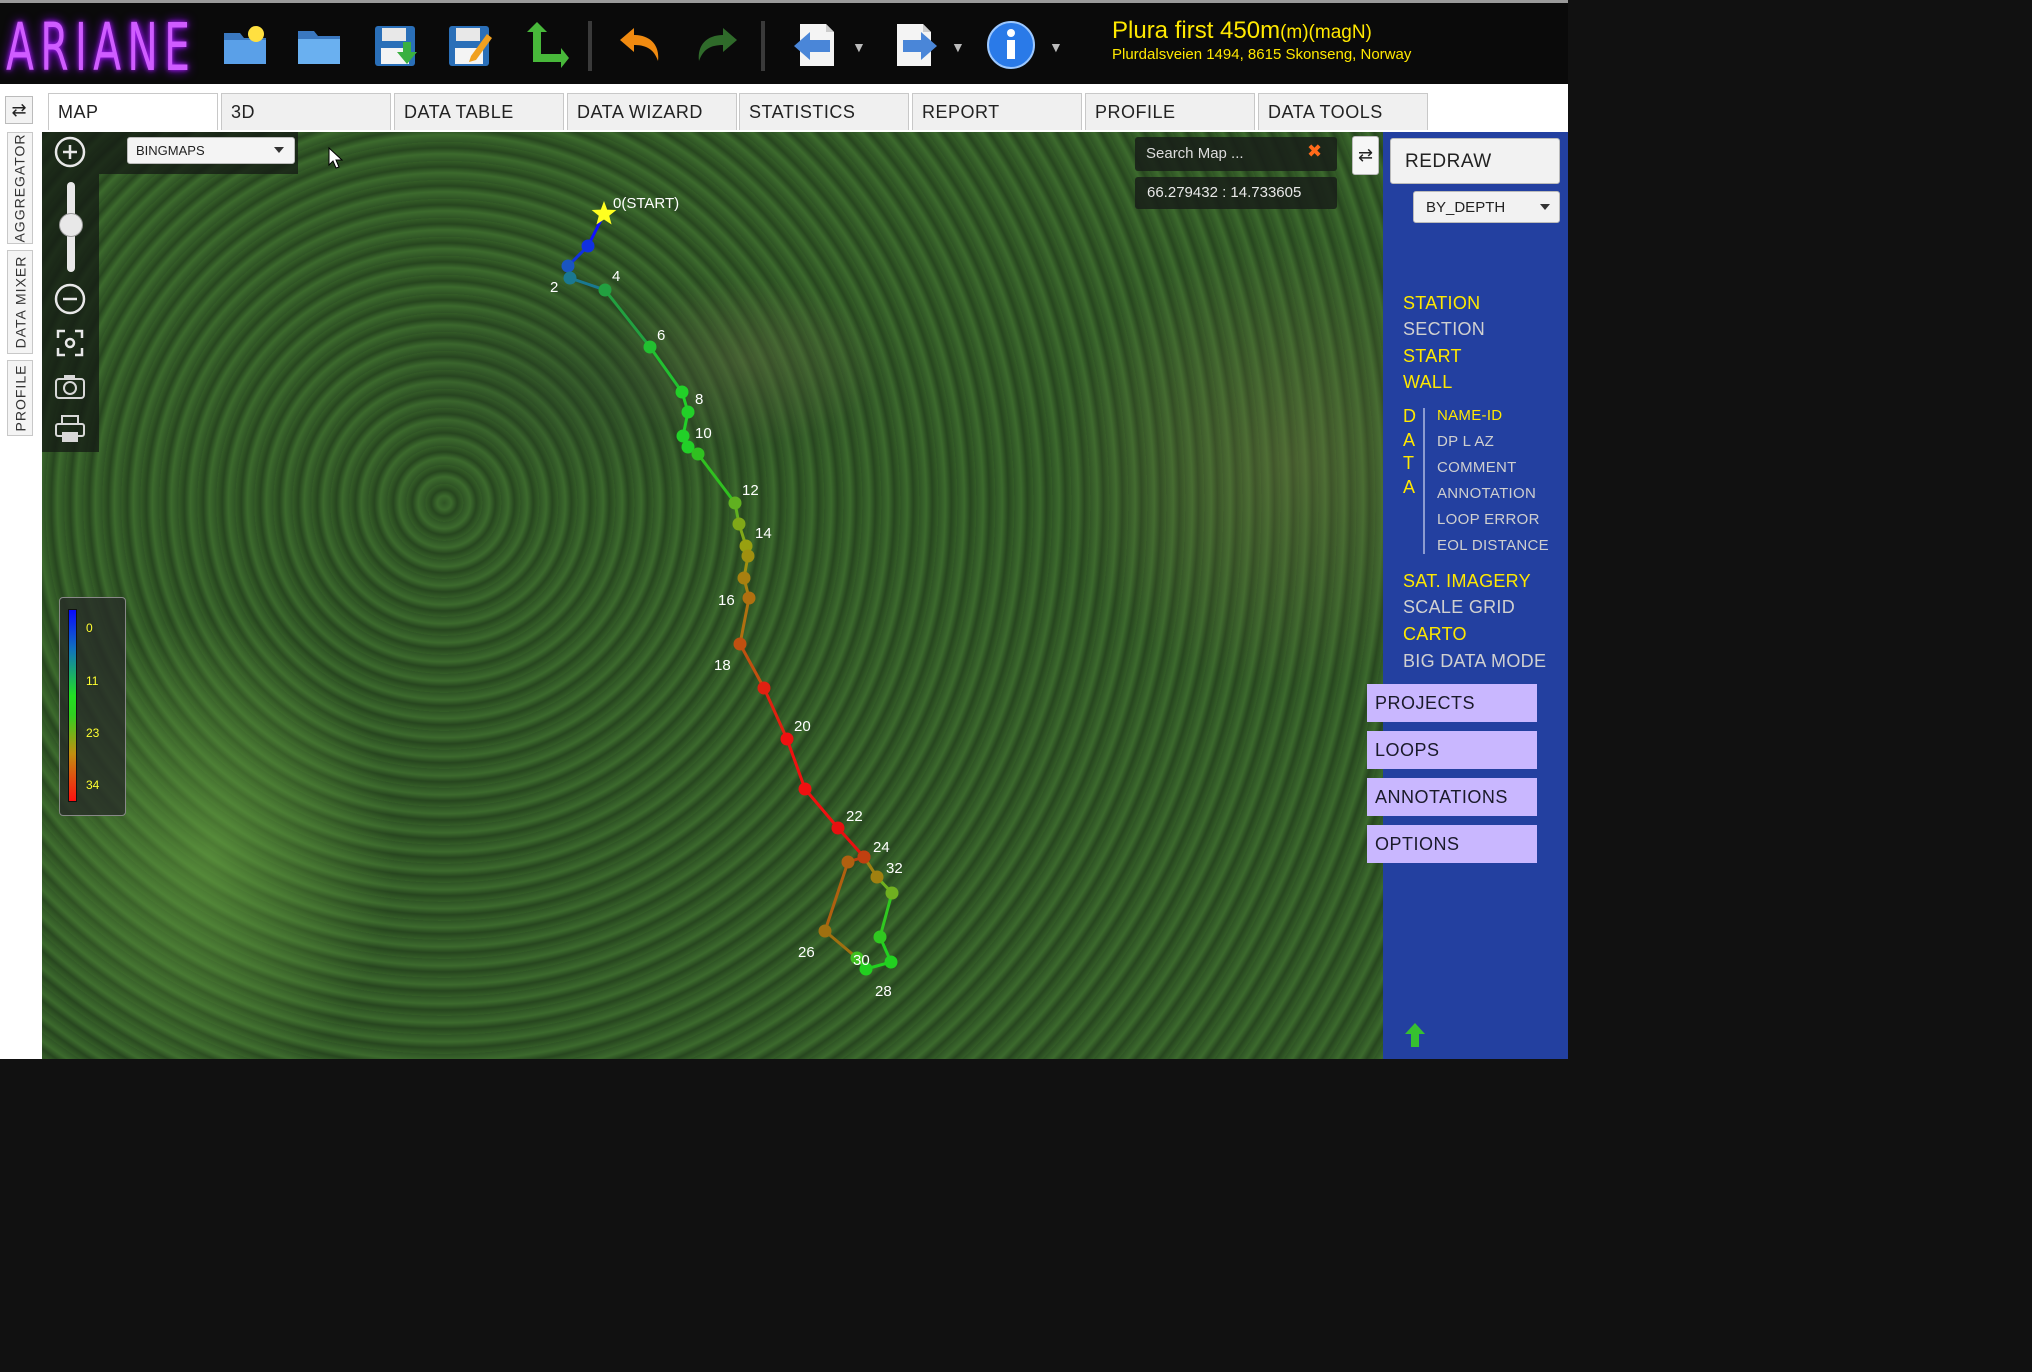 The width and height of the screenshot is (2032, 1372). I want to click on camera-icon, so click(70, 386).